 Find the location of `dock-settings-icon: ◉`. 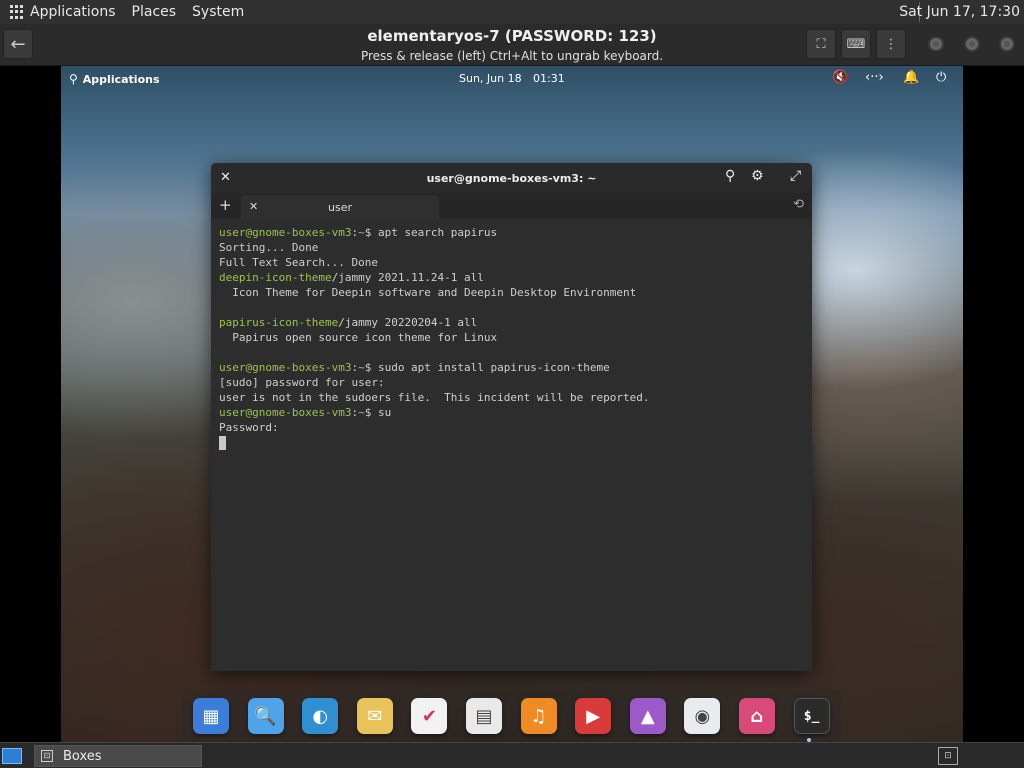

dock-settings-icon: ◉ is located at coordinates (702, 716).